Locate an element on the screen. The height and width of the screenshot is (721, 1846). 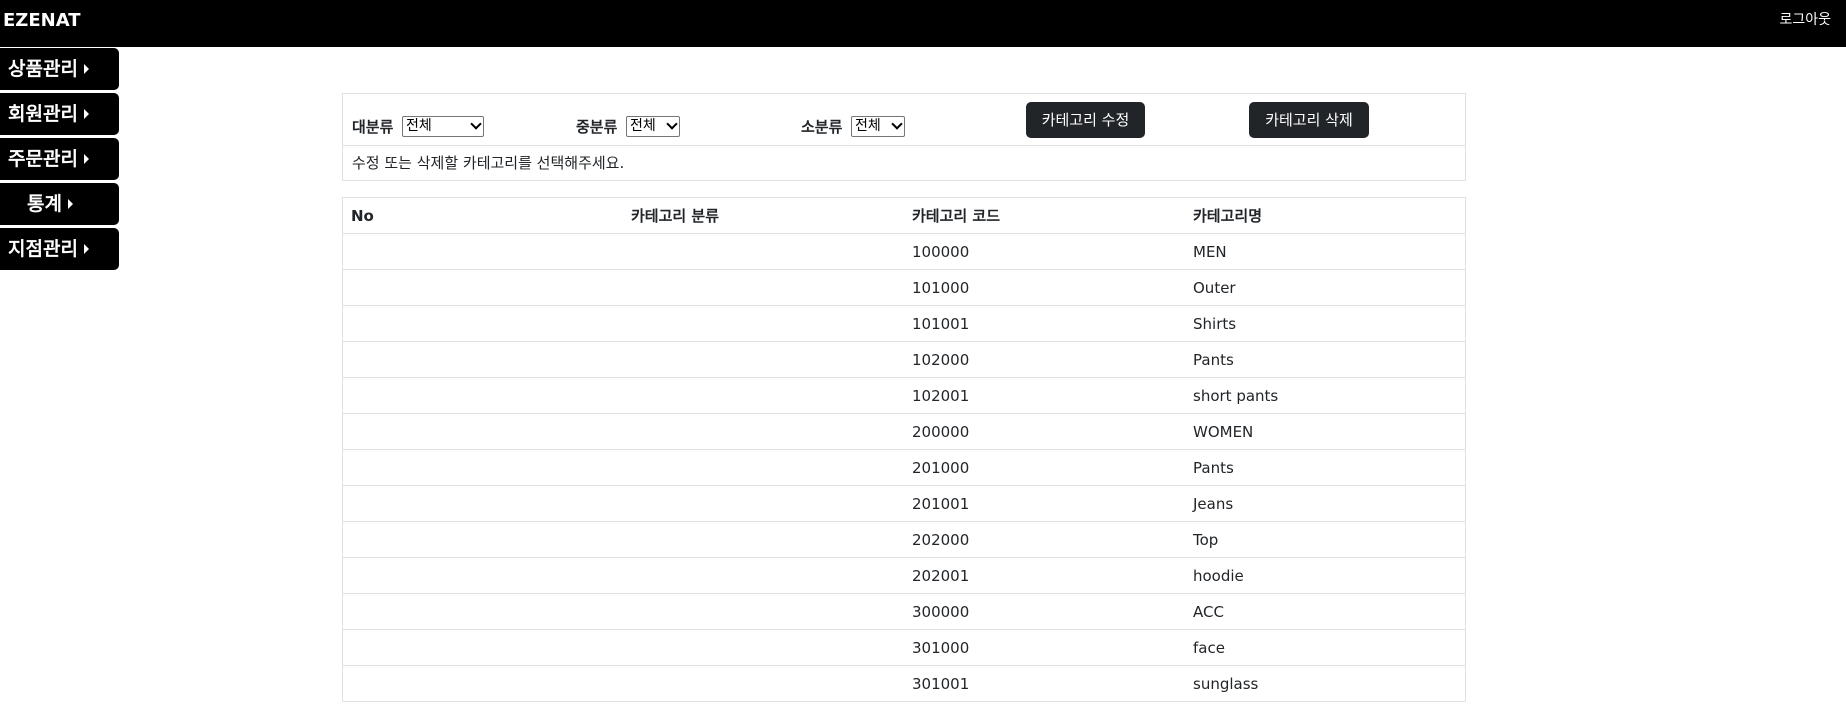
table-row: 202001 hoodie is located at coordinates (904, 576).